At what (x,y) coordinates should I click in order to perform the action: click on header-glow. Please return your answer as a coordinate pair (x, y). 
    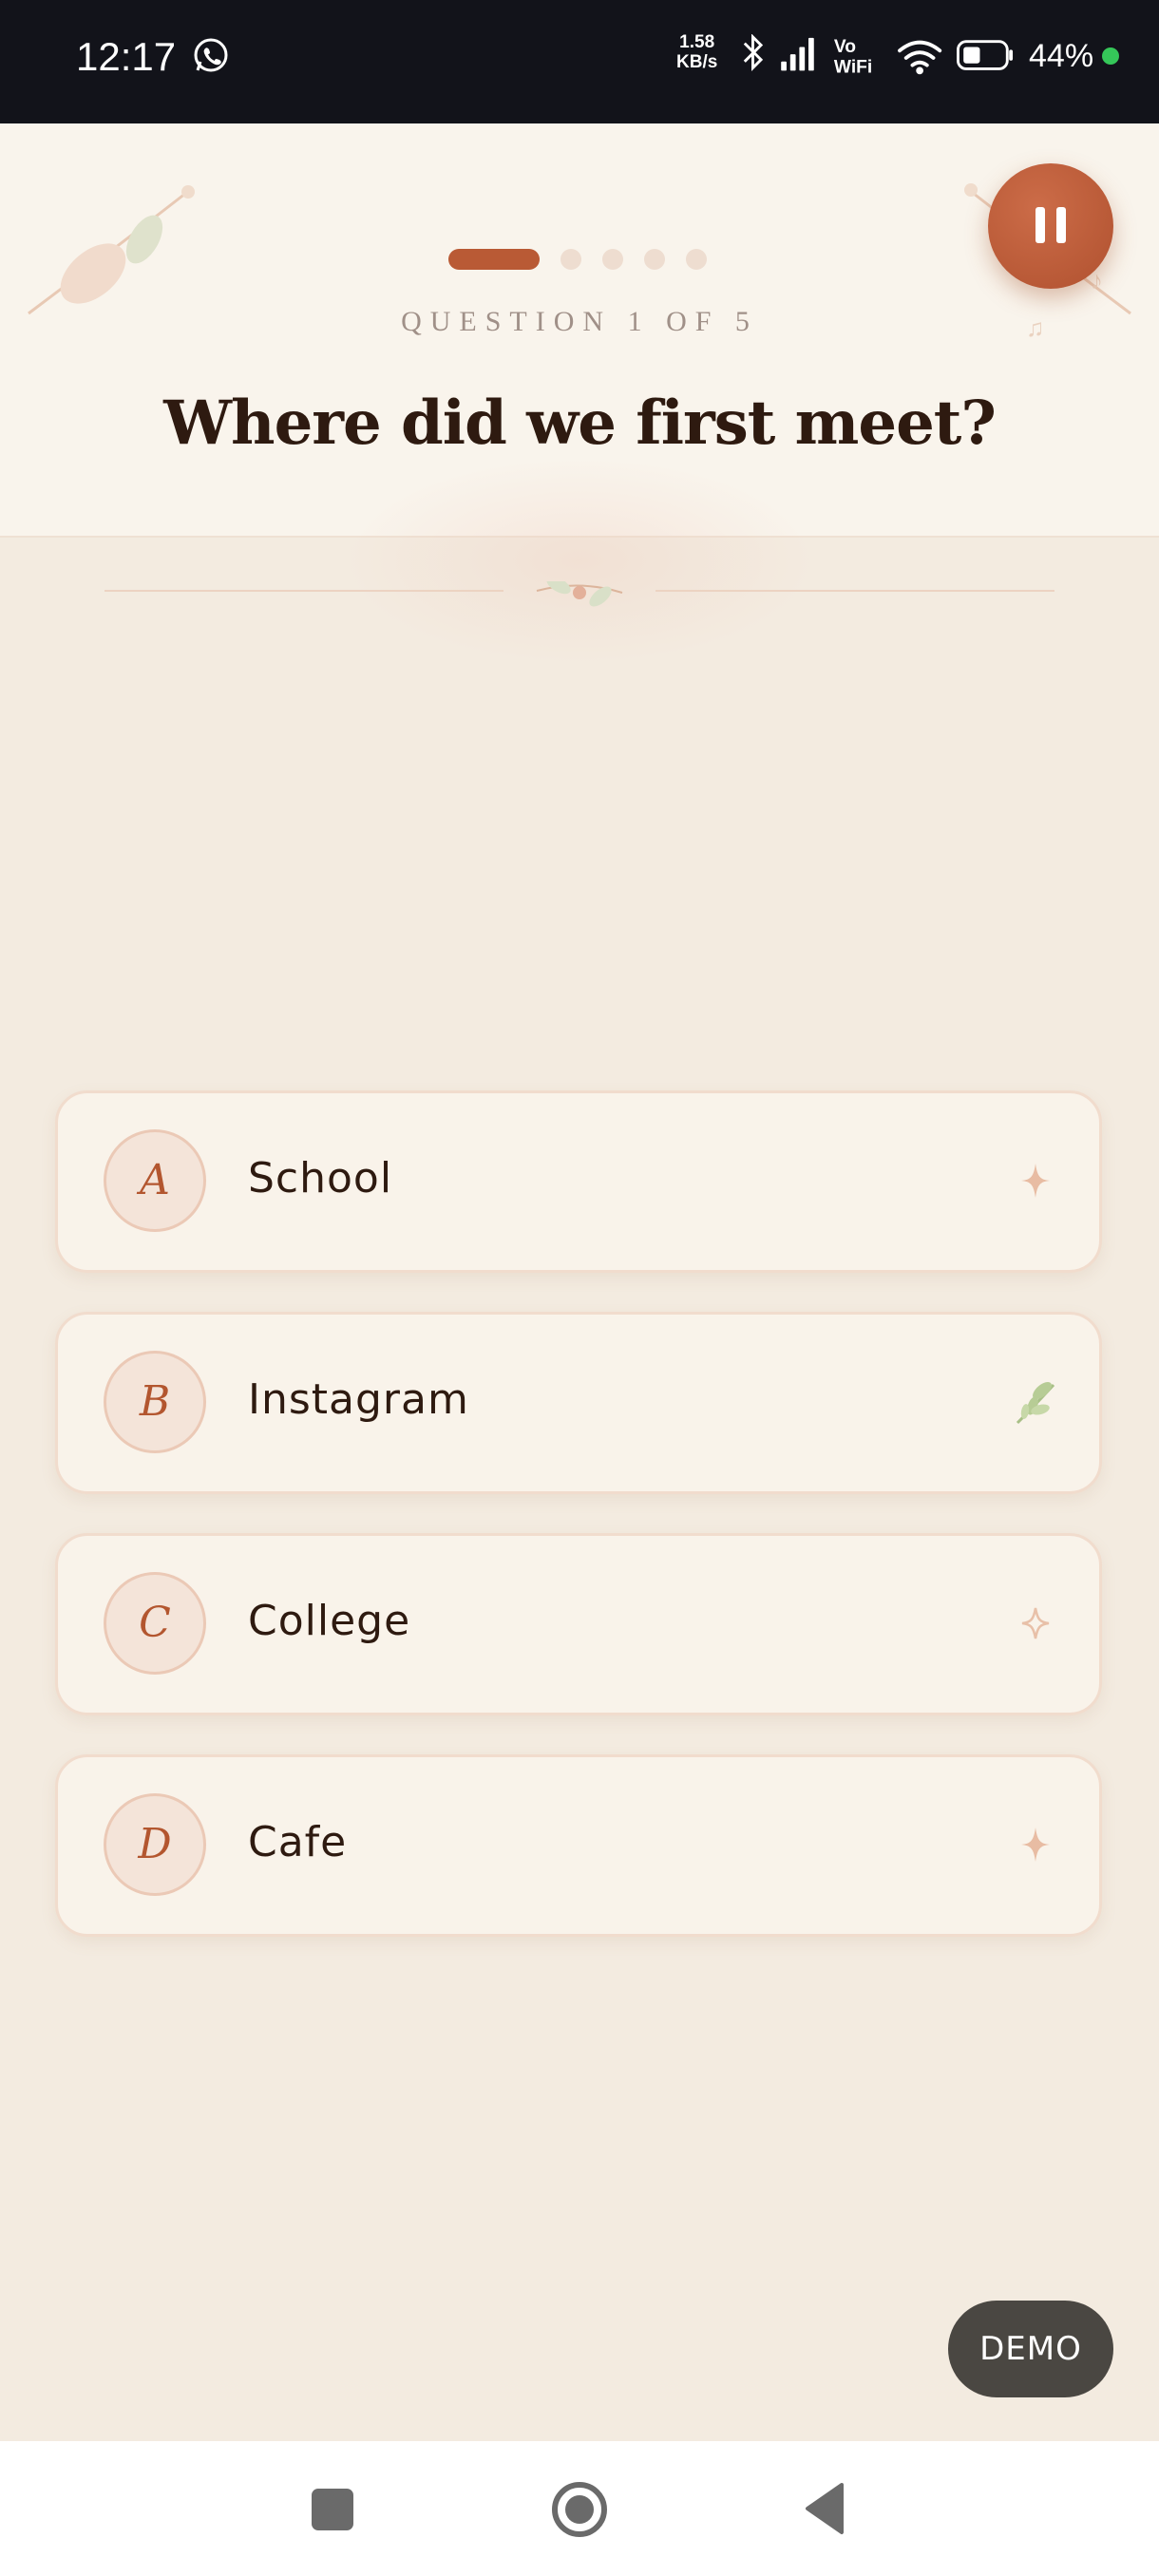
    Looking at the image, I should click on (579, 560).